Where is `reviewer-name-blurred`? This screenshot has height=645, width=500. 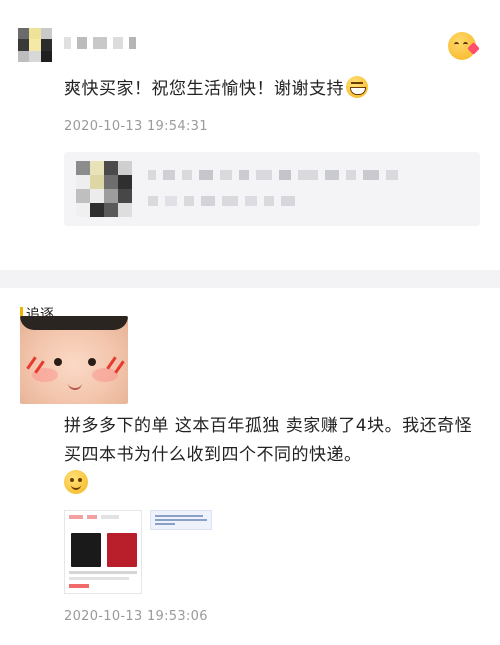
reviewer-name-blurred is located at coordinates (100, 43).